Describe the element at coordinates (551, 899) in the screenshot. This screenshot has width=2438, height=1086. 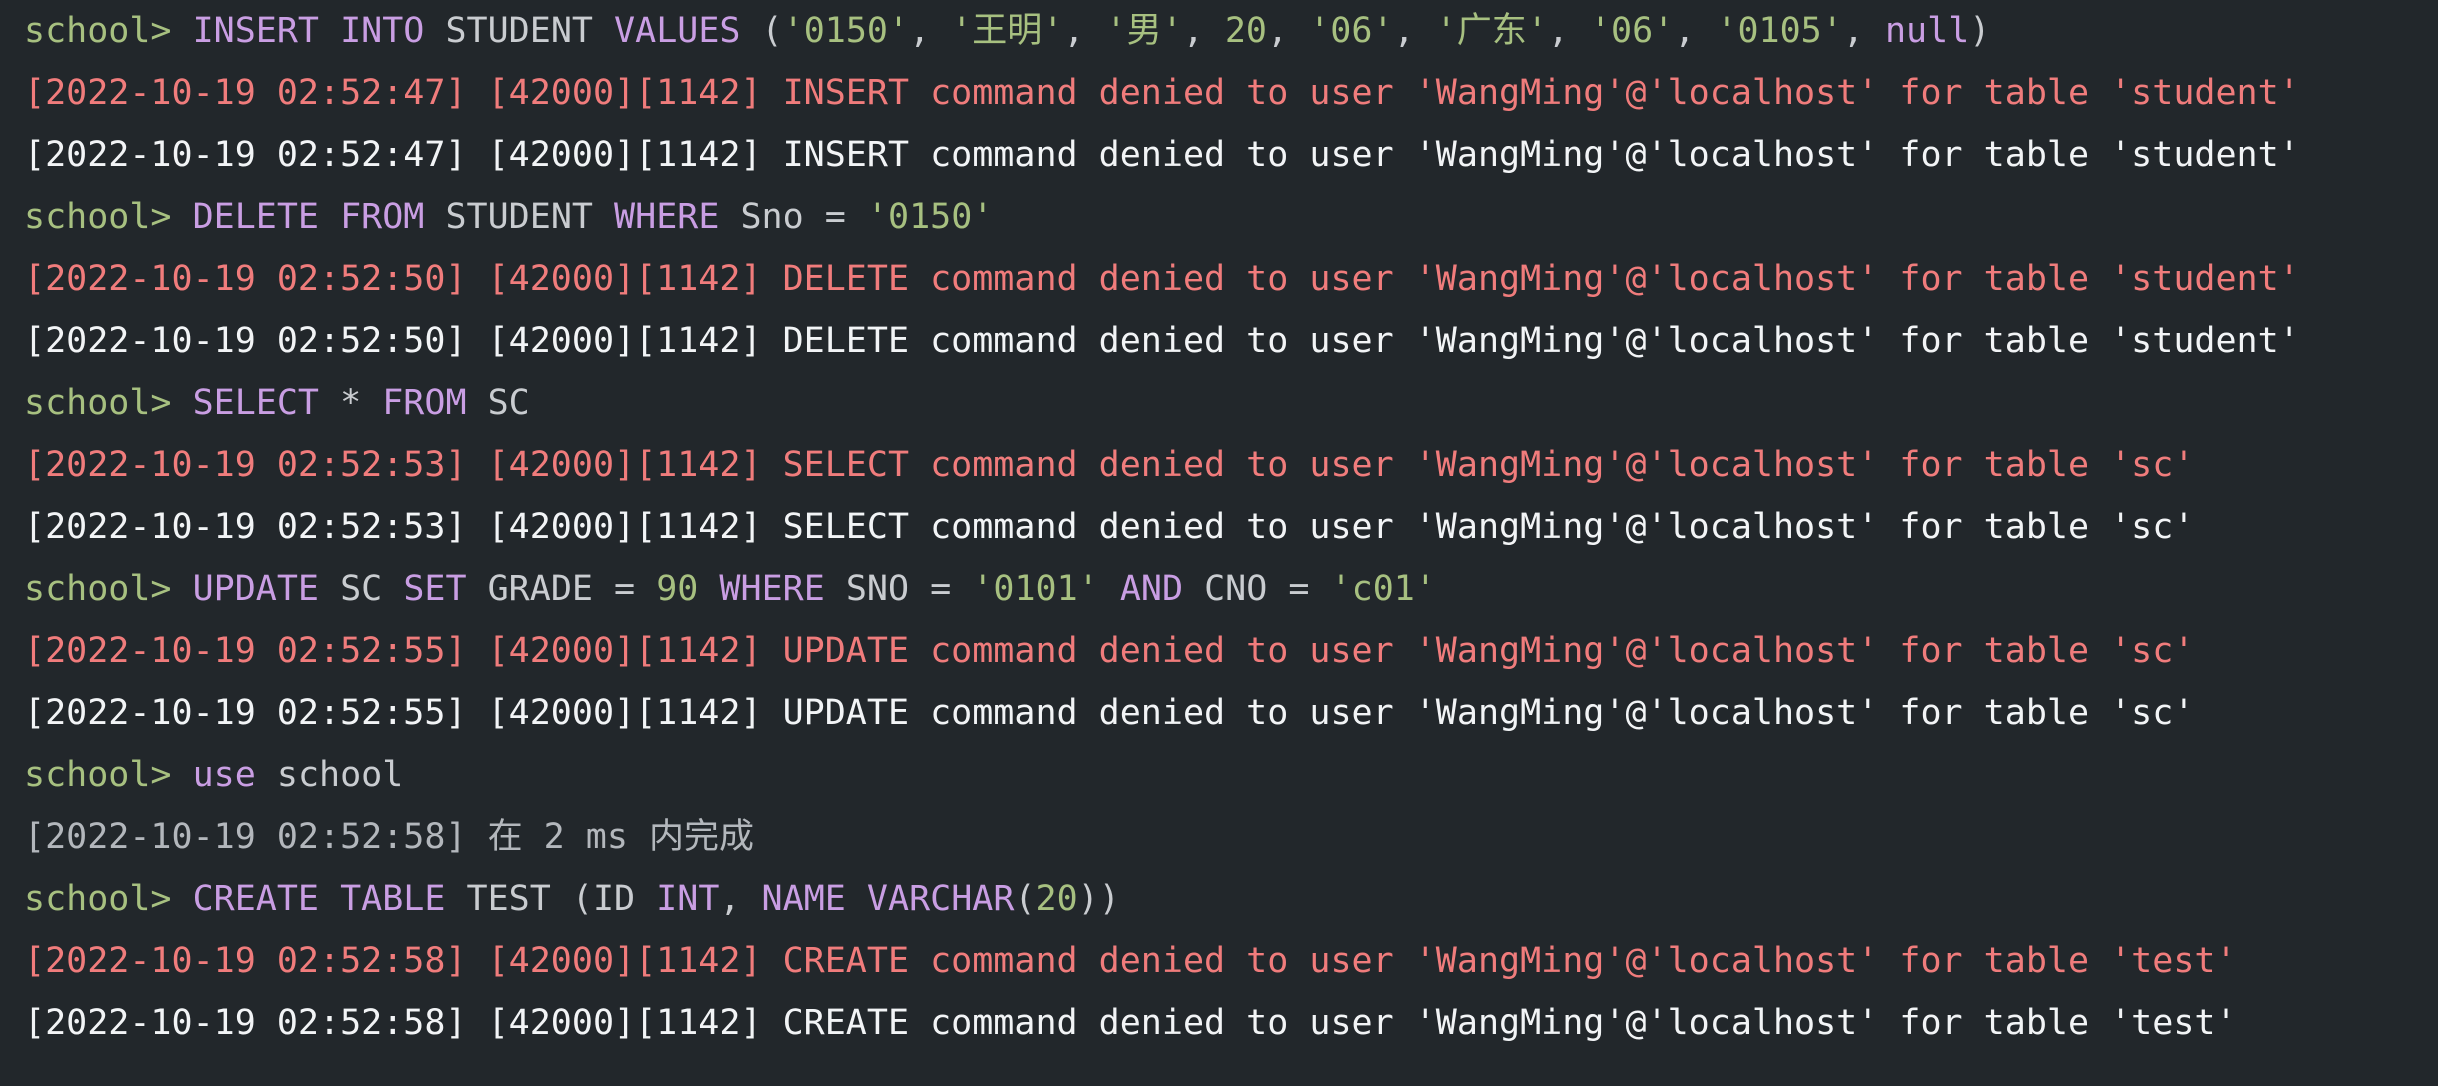
I see `sql-token-id: TEST (ID` at that location.